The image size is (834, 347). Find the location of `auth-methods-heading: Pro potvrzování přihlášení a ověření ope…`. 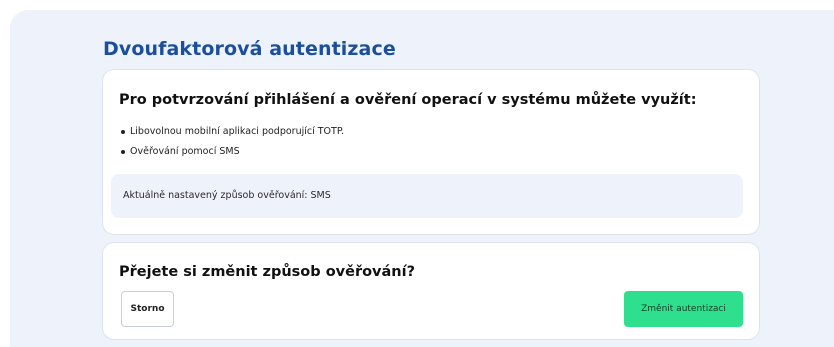

auth-methods-heading: Pro potvrzování přihlášení a ověření ope… is located at coordinates (408, 100).